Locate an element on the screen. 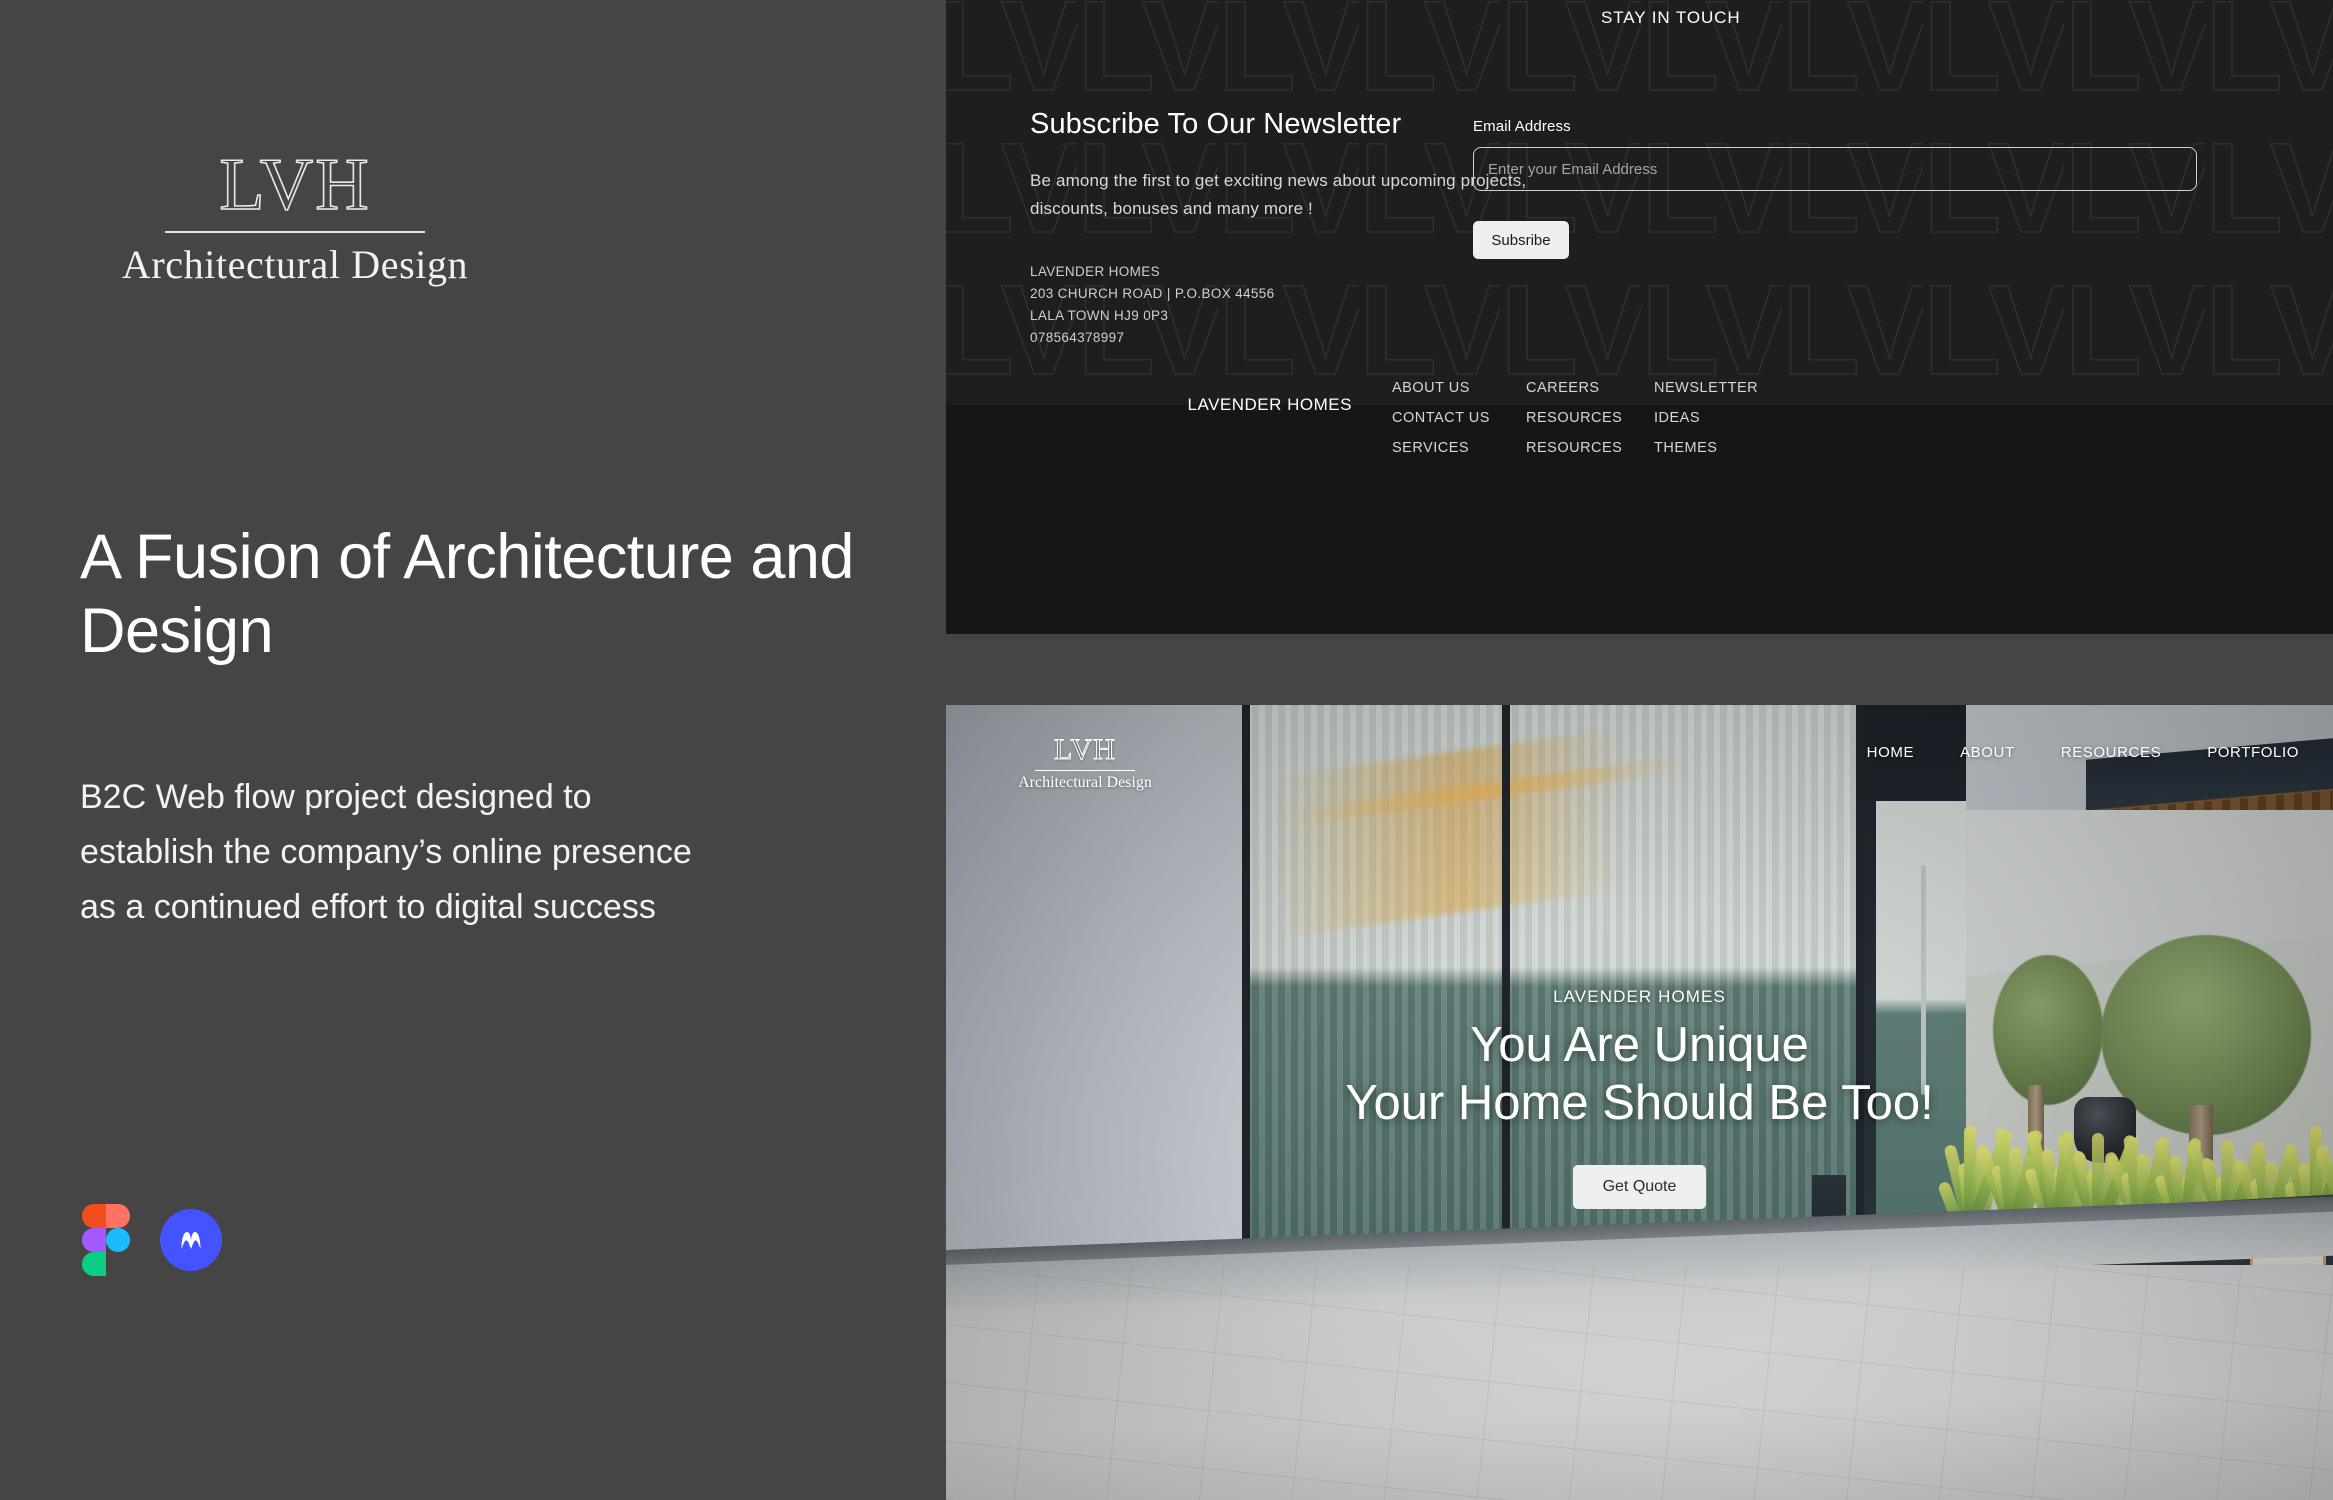 Image resolution: width=2333 pixels, height=1500 pixels. webflow-logo-icon is located at coordinates (191, 1240).